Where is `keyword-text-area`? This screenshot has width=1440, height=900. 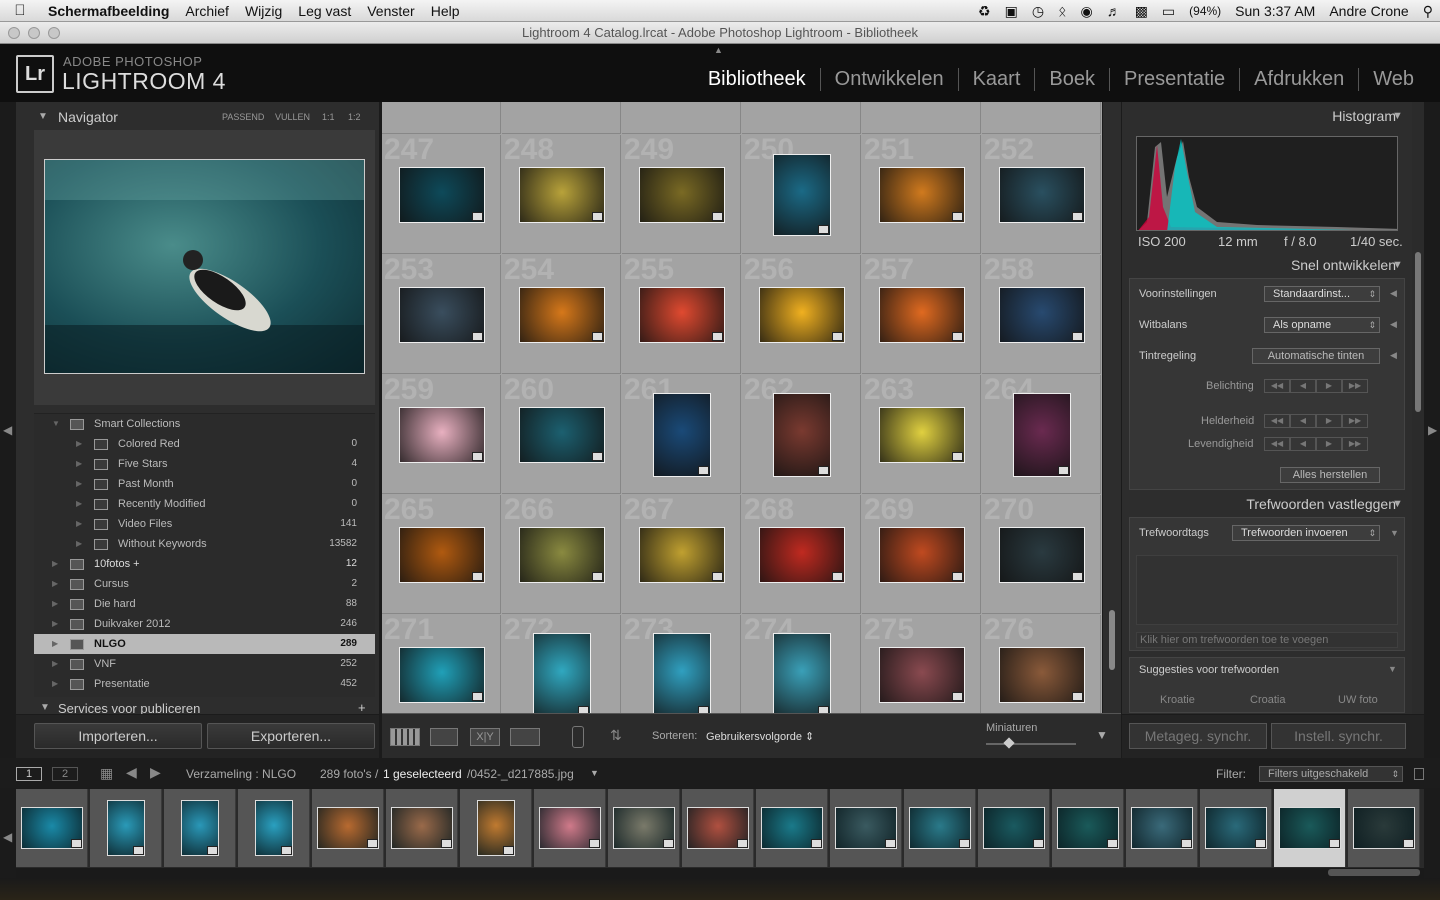 keyword-text-area is located at coordinates (1267, 590).